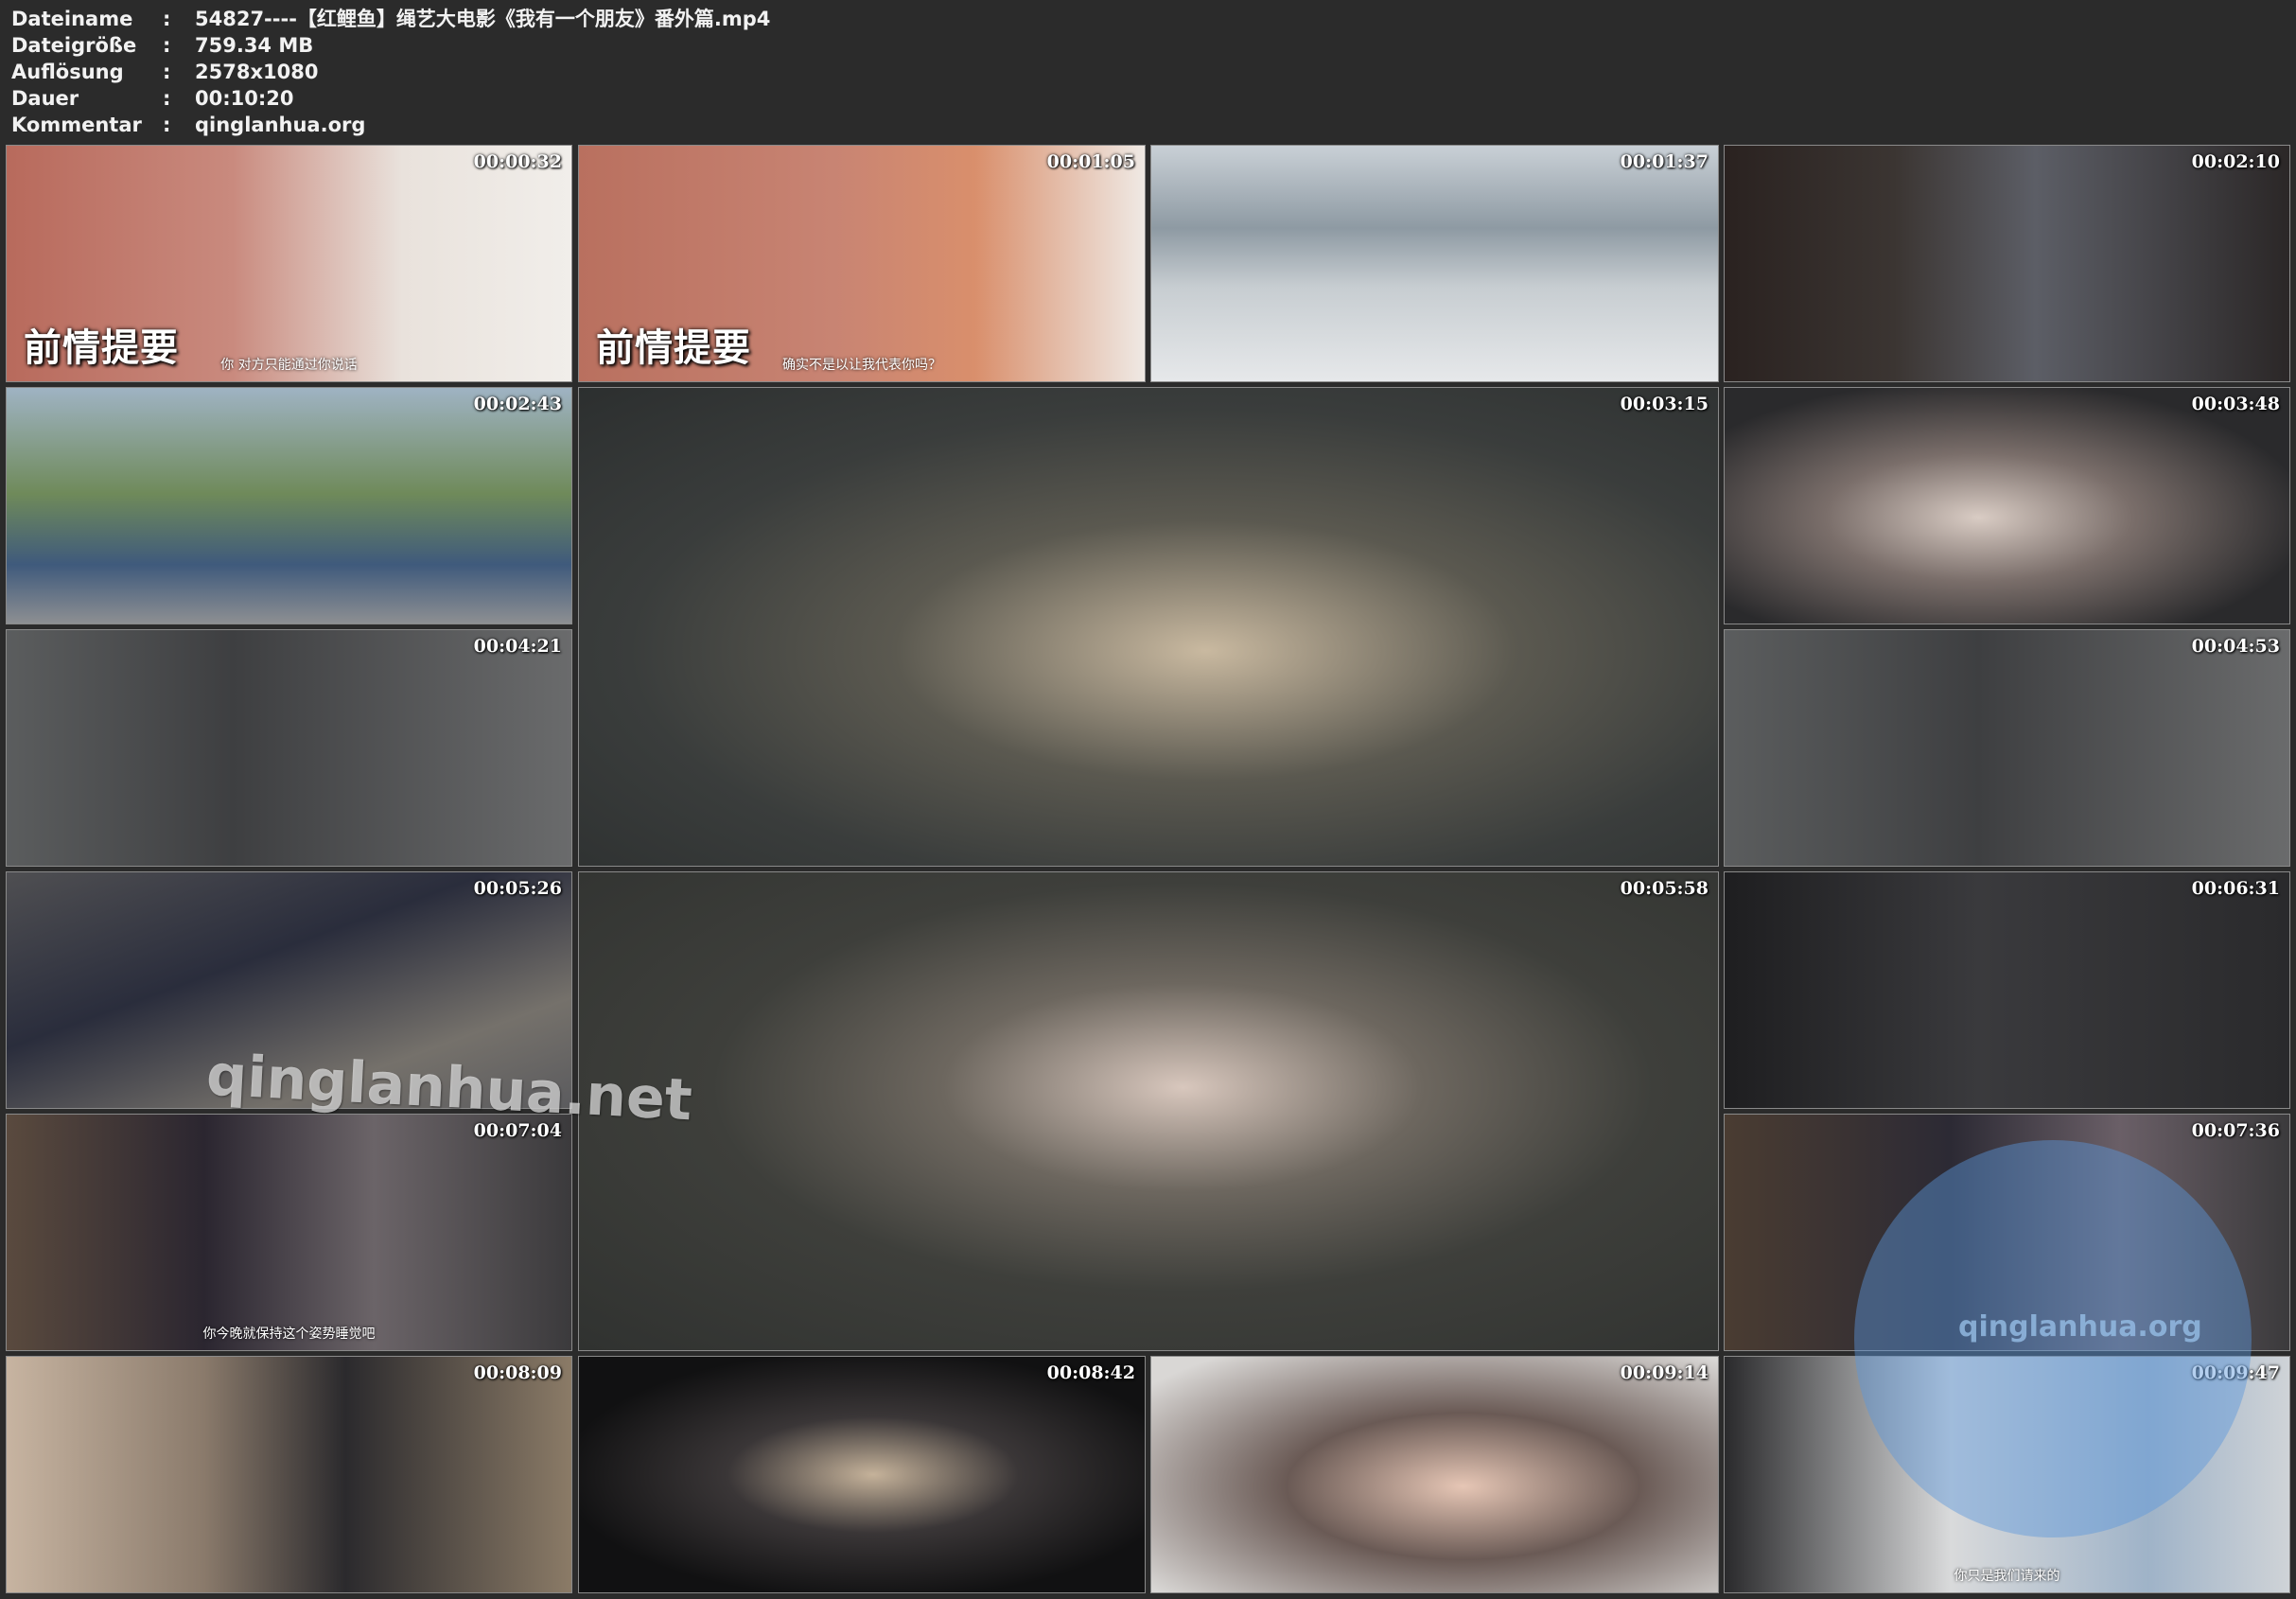  What do you see at coordinates (280, 125) in the screenshot?
I see `info-value: qinglanhua.org` at bounding box center [280, 125].